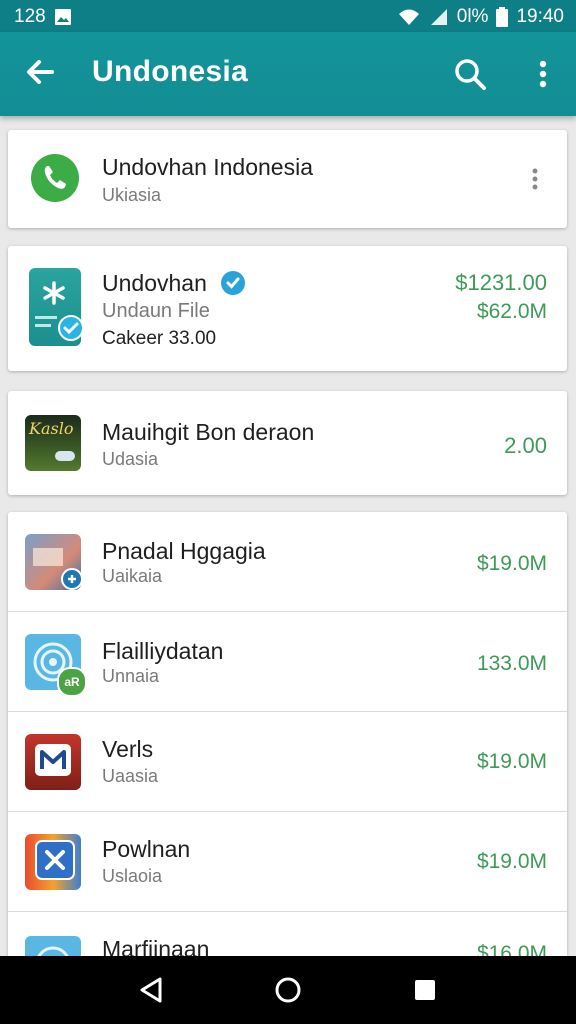 Image resolution: width=576 pixels, height=1024 pixels. What do you see at coordinates (54, 293) in the screenshot?
I see `asterisk-icon` at bounding box center [54, 293].